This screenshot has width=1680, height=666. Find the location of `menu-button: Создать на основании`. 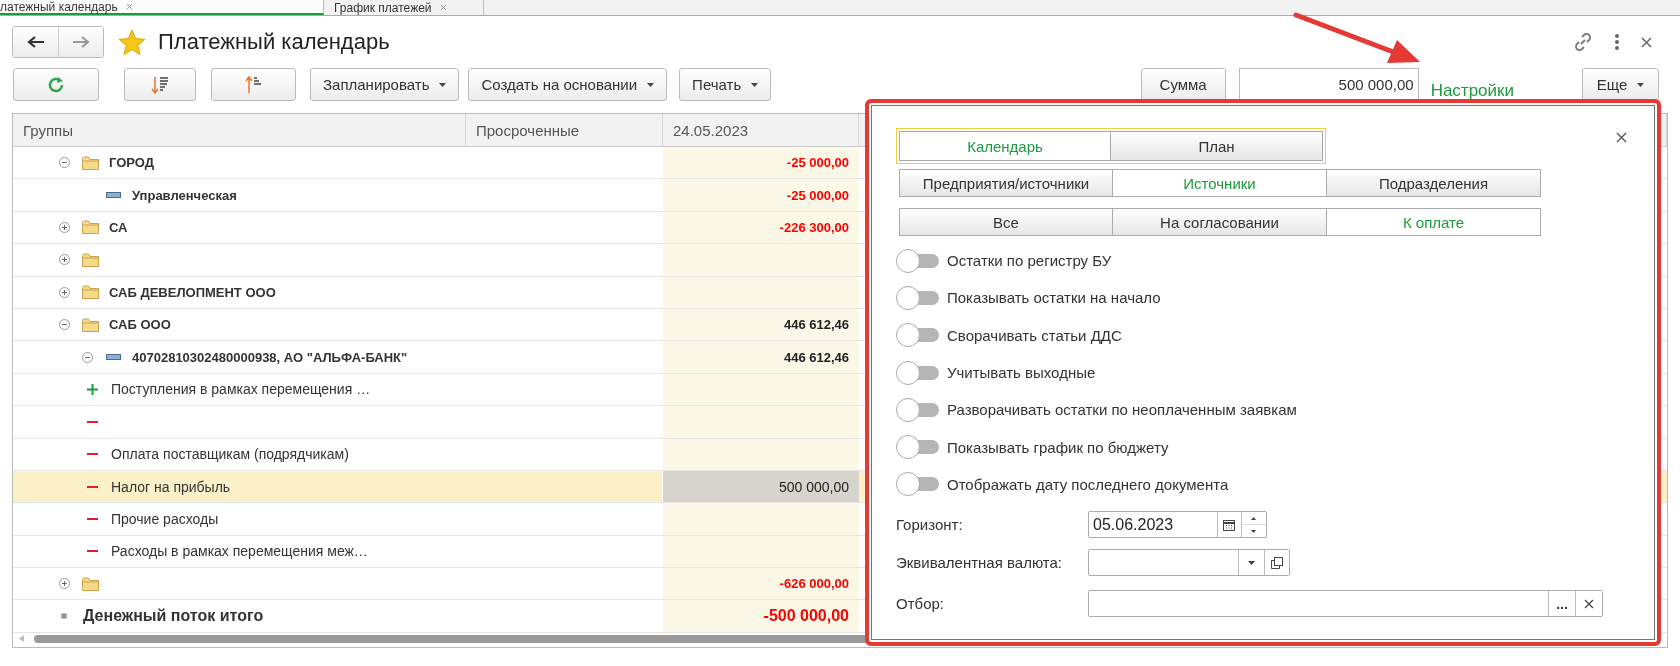

menu-button: Создать на основании is located at coordinates (568, 84).